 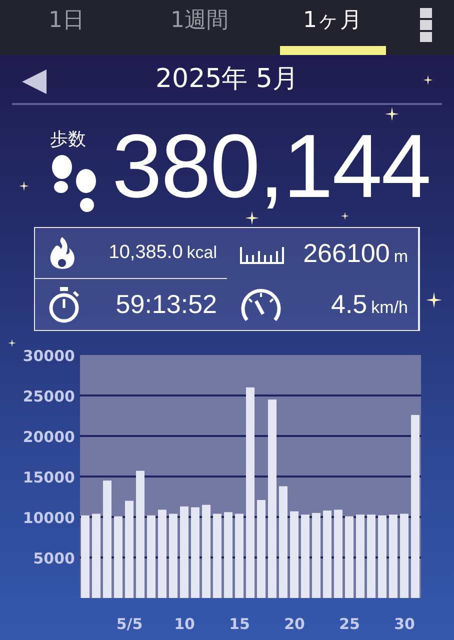 I want to click on step-count: 380,144, so click(x=271, y=167).